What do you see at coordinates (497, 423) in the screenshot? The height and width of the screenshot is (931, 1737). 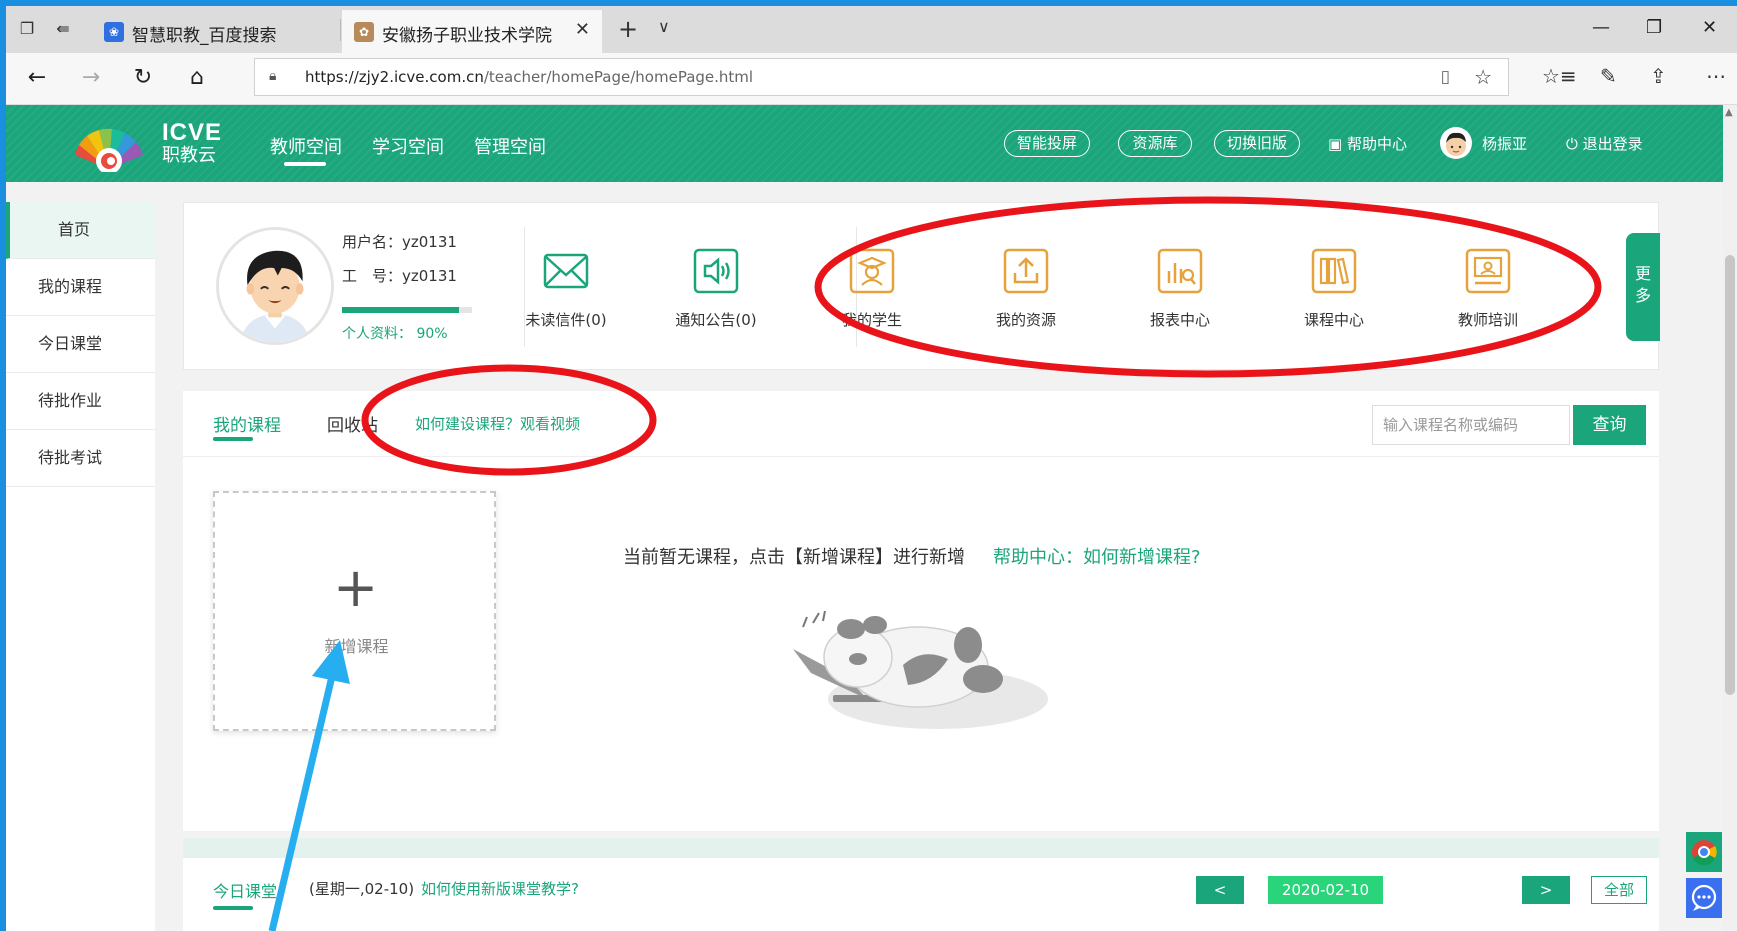 I see `build-course-video-link: 如何建设课程？观看视频` at bounding box center [497, 423].